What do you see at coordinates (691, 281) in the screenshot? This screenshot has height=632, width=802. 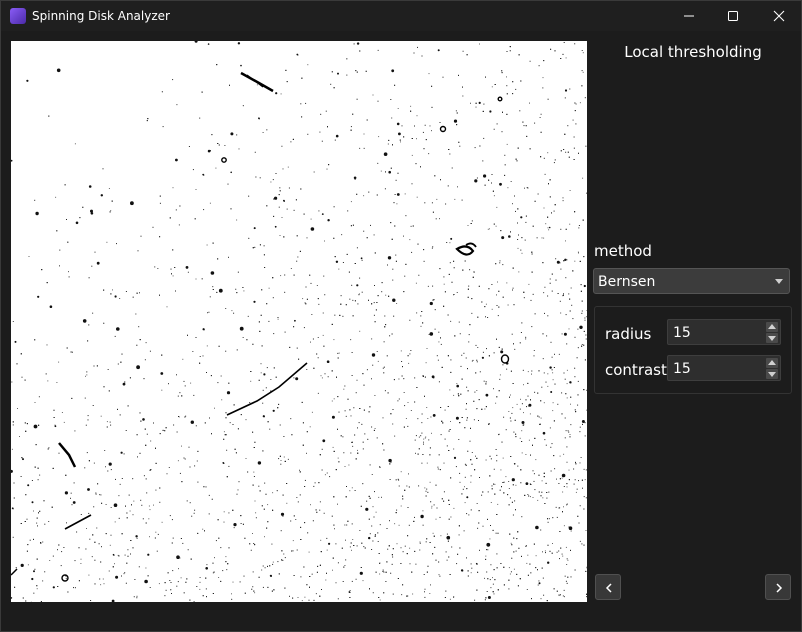 I see `method-select: Bernsen` at bounding box center [691, 281].